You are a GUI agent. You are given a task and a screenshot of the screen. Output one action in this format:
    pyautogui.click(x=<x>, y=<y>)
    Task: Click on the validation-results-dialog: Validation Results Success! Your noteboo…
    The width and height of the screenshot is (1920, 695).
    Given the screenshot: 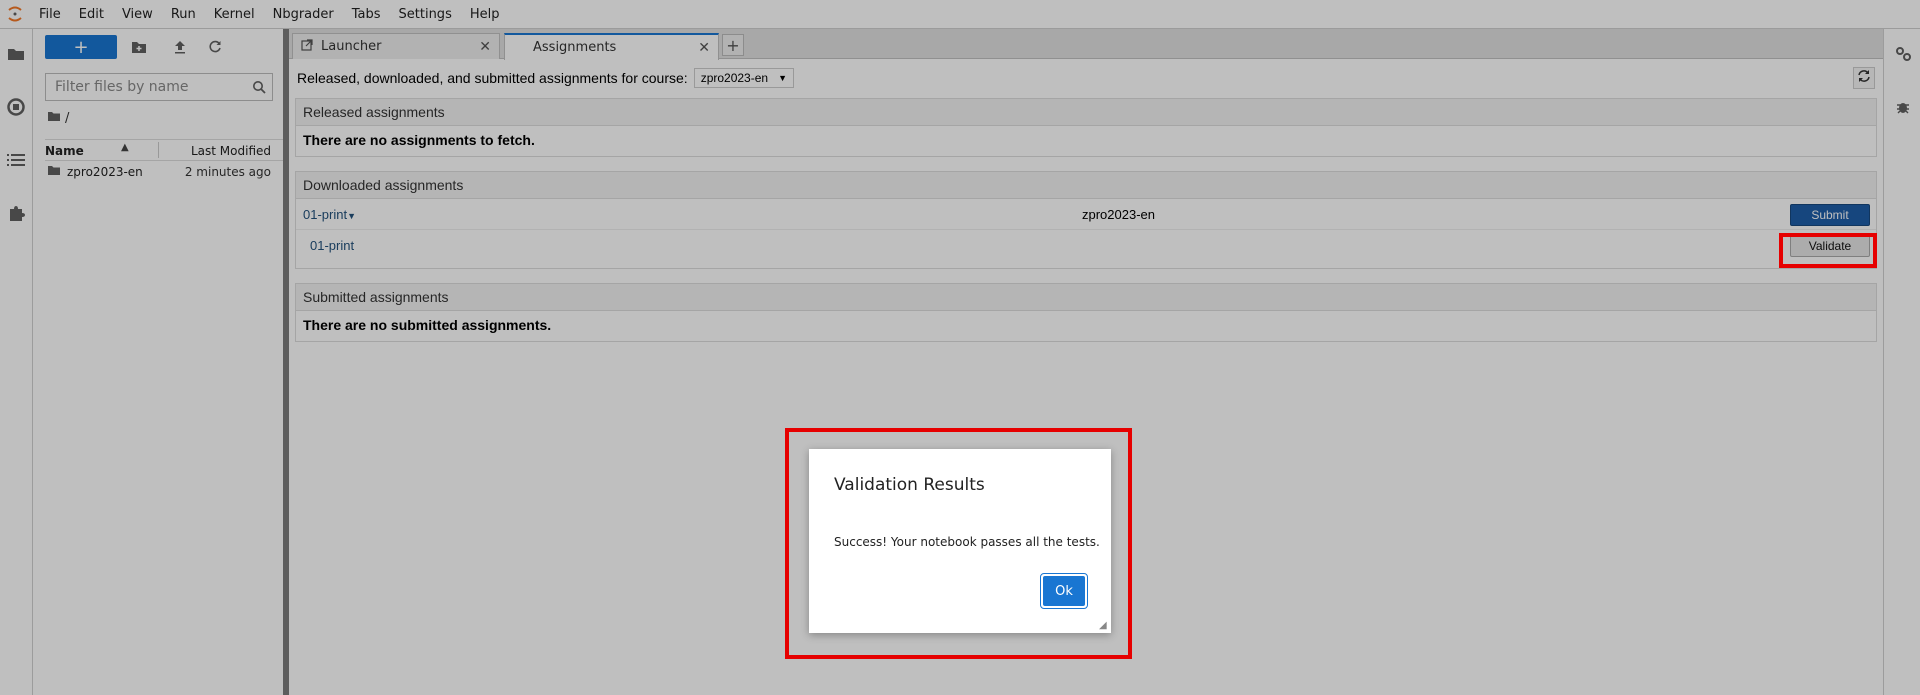 What is the action you would take?
    pyautogui.click(x=960, y=541)
    